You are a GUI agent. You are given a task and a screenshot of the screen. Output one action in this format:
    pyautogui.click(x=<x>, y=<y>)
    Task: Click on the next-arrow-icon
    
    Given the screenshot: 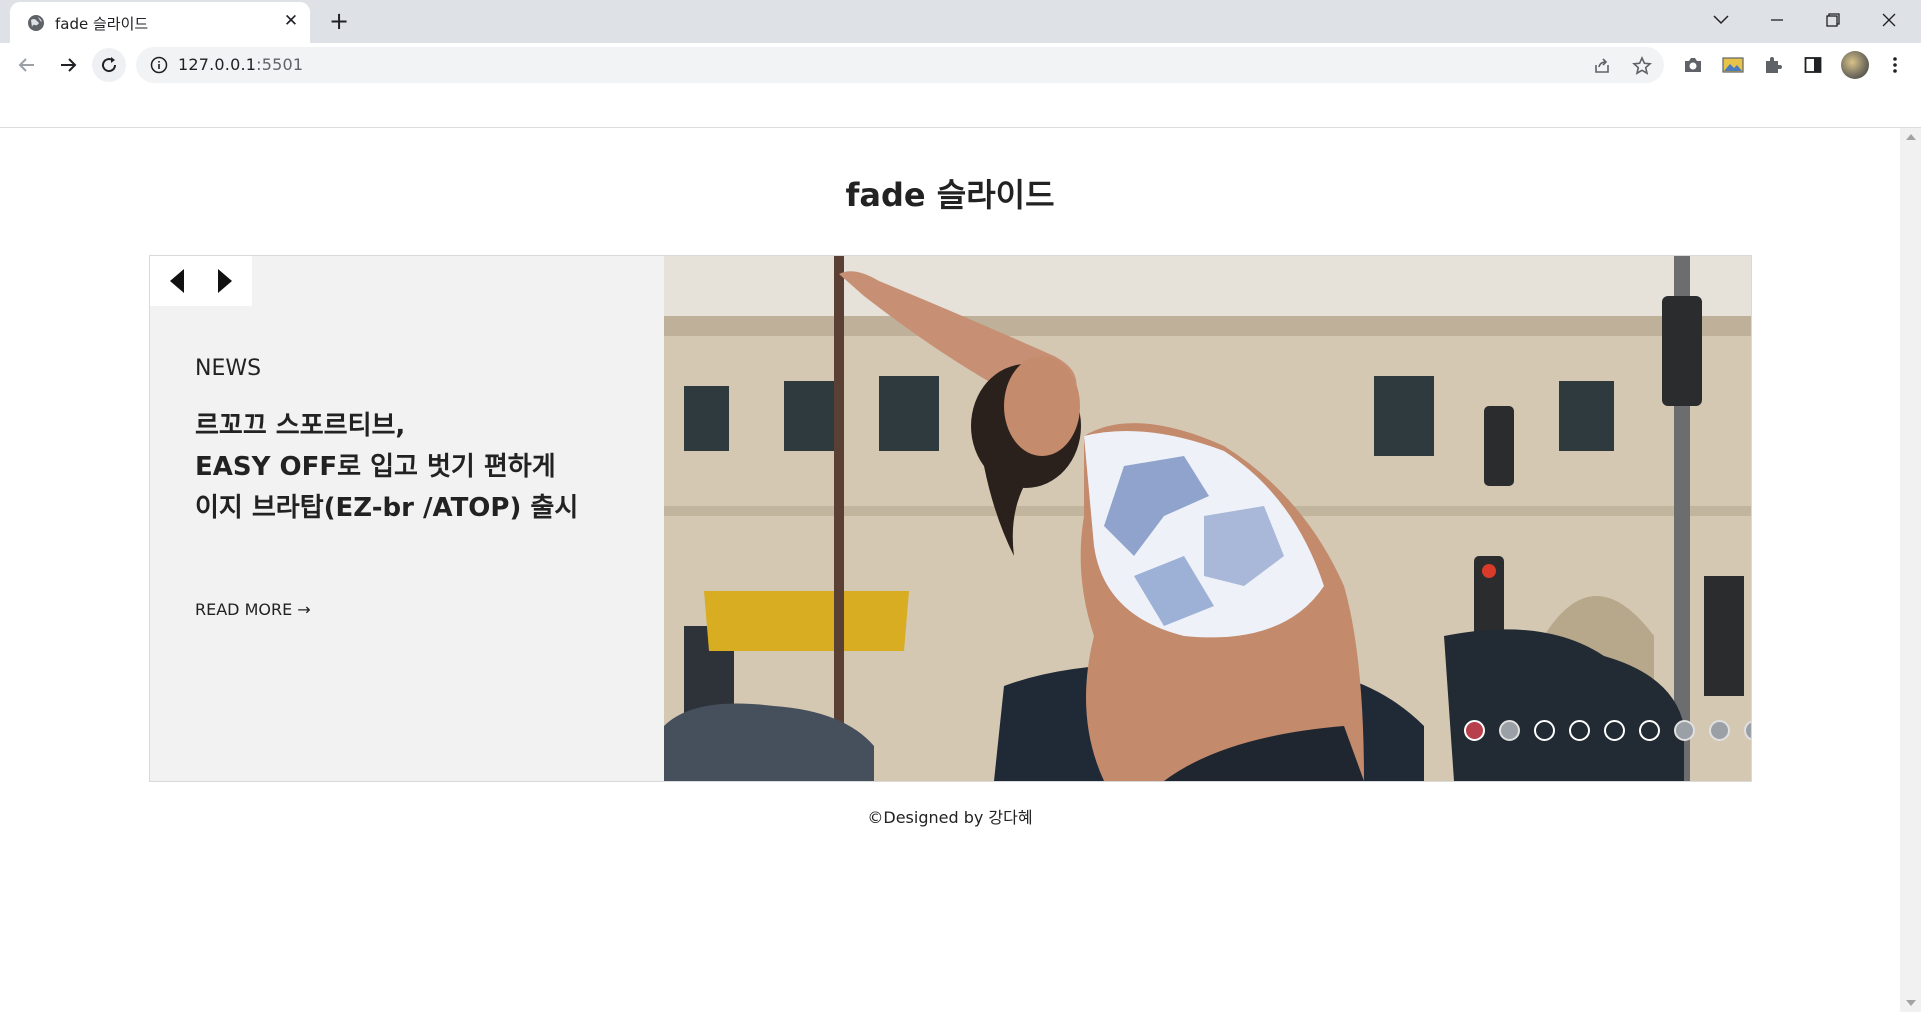 What is the action you would take?
    pyautogui.click(x=225, y=281)
    